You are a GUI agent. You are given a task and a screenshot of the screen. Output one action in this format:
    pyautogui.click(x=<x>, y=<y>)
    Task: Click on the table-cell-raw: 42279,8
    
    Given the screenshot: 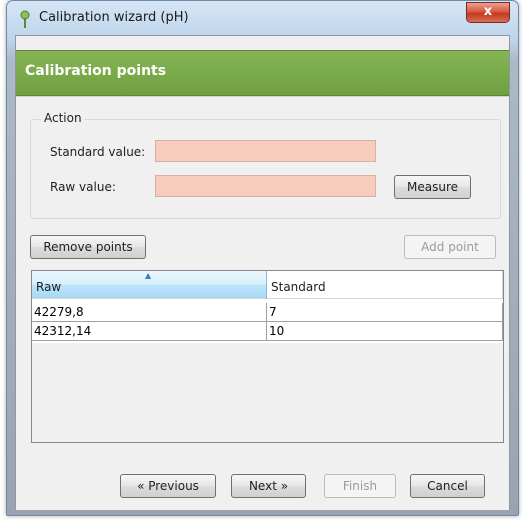 What is the action you would take?
    pyautogui.click(x=149, y=312)
    